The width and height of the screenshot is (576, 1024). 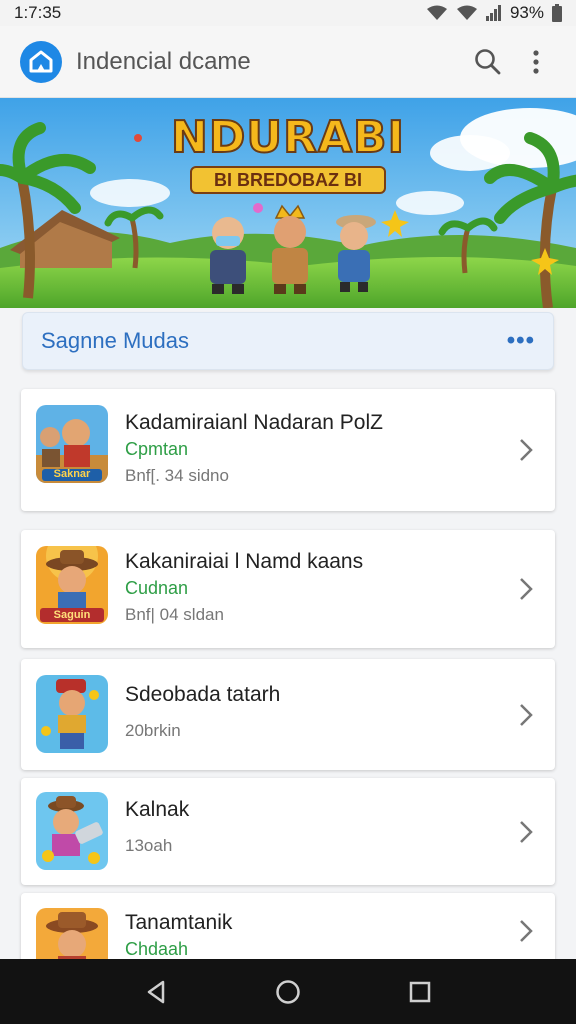 What do you see at coordinates (310, 935) in the screenshot?
I see `item-text: Tanamtanik Chdaah` at bounding box center [310, 935].